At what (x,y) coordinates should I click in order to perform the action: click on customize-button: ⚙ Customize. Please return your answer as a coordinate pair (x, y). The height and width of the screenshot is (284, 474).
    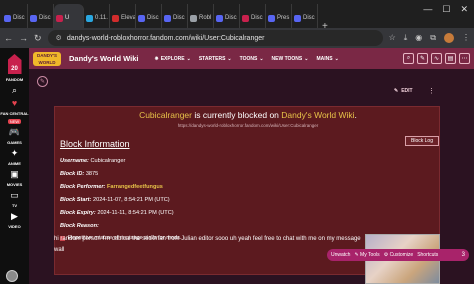
    Looking at the image, I should click on (399, 255).